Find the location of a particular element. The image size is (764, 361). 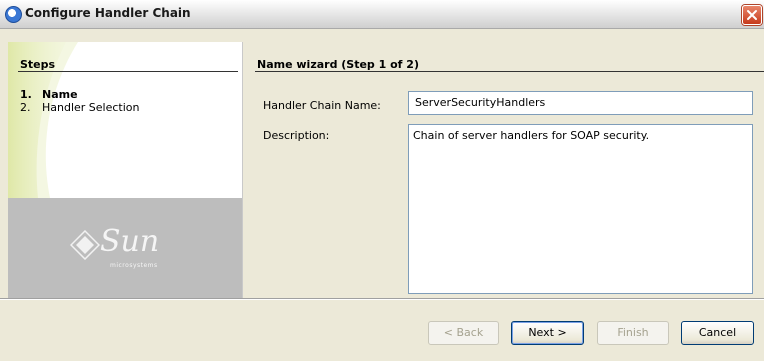

step-label: Handler Selection is located at coordinates (91, 107).